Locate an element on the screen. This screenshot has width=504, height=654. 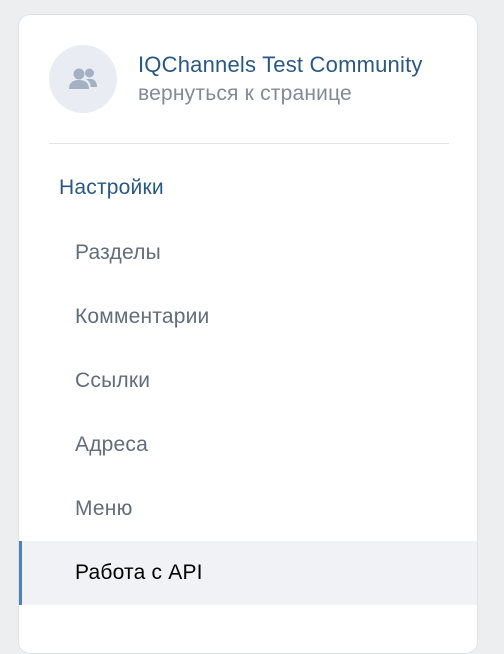
avatar is located at coordinates (83, 79).